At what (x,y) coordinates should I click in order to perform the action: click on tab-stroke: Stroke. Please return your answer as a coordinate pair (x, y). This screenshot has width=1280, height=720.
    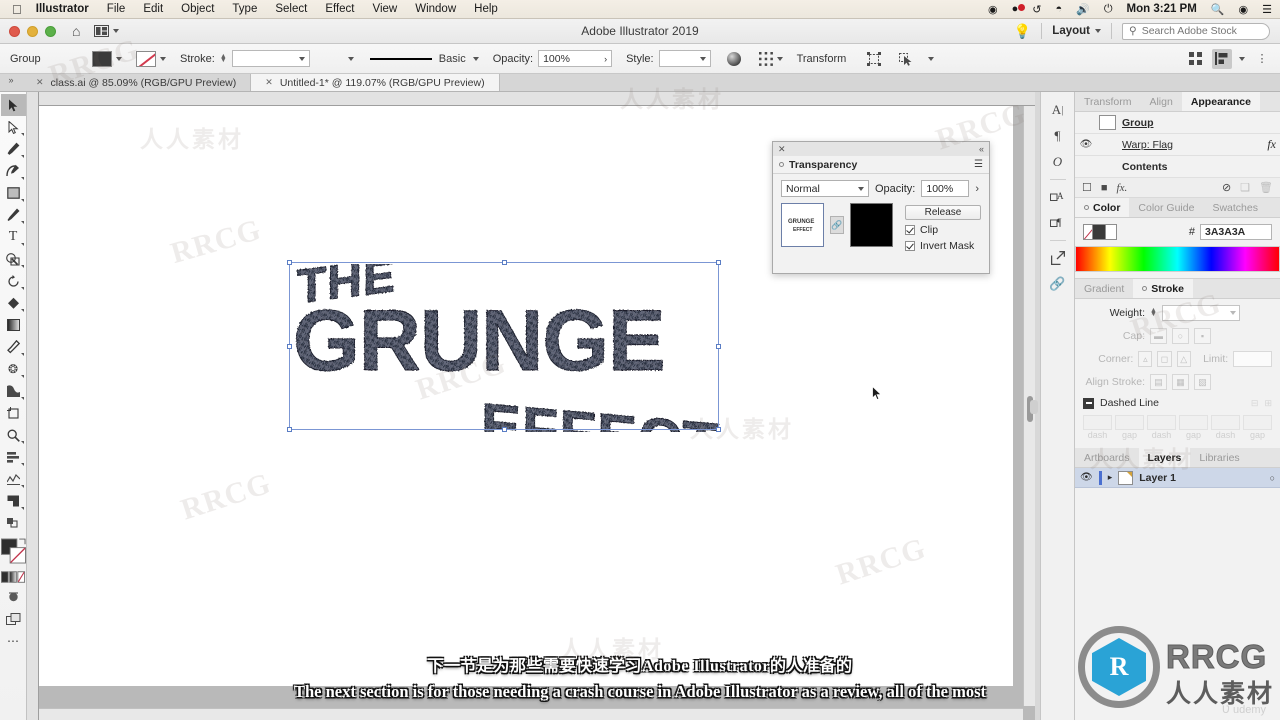
    Looking at the image, I should click on (1163, 288).